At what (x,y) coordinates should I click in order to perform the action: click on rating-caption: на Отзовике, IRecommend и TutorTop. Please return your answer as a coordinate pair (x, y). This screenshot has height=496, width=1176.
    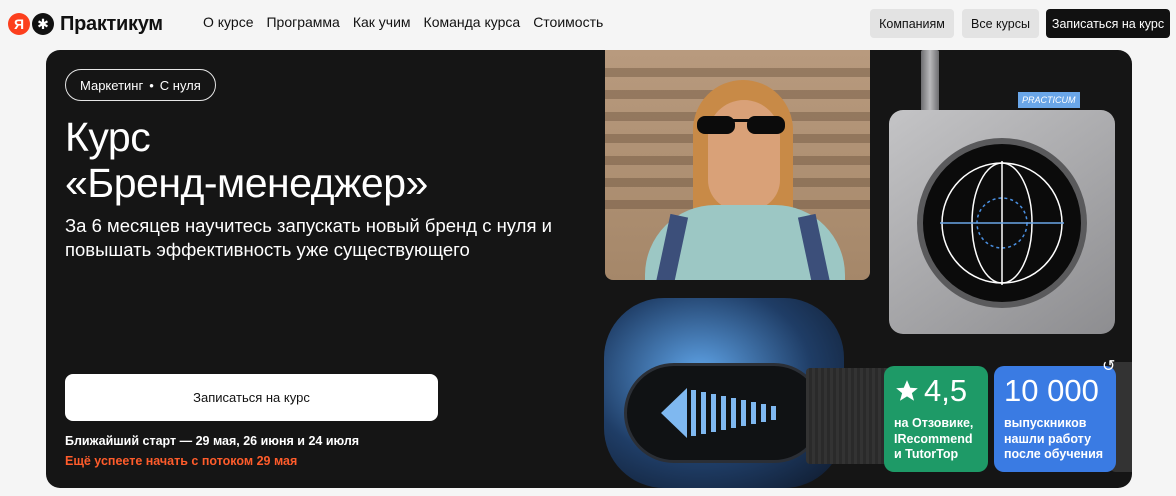
    Looking at the image, I should click on (934, 438).